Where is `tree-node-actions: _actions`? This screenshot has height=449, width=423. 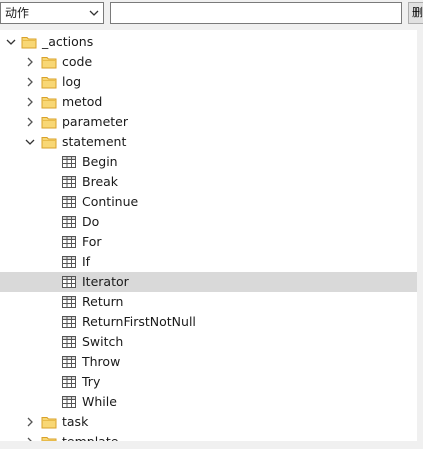
tree-node-actions: _actions is located at coordinates (208, 42).